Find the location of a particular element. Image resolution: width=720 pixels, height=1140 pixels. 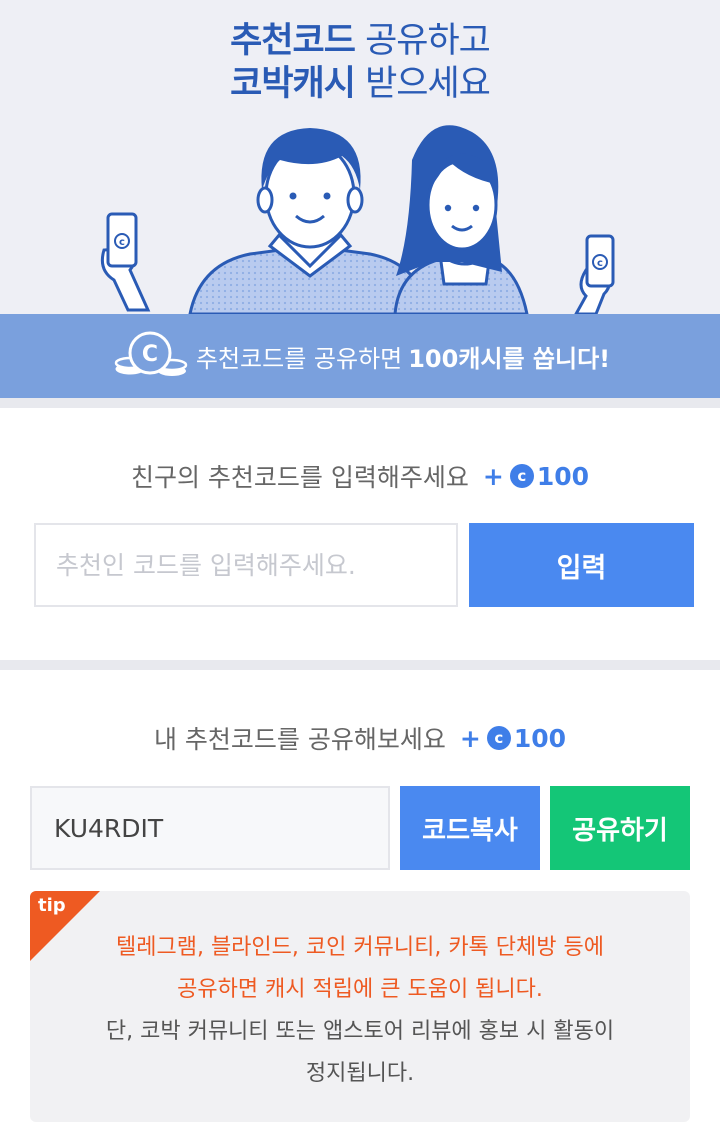

share-code-label: 내 추천코드를 공유해보세요 + c 100 is located at coordinates (360, 738).